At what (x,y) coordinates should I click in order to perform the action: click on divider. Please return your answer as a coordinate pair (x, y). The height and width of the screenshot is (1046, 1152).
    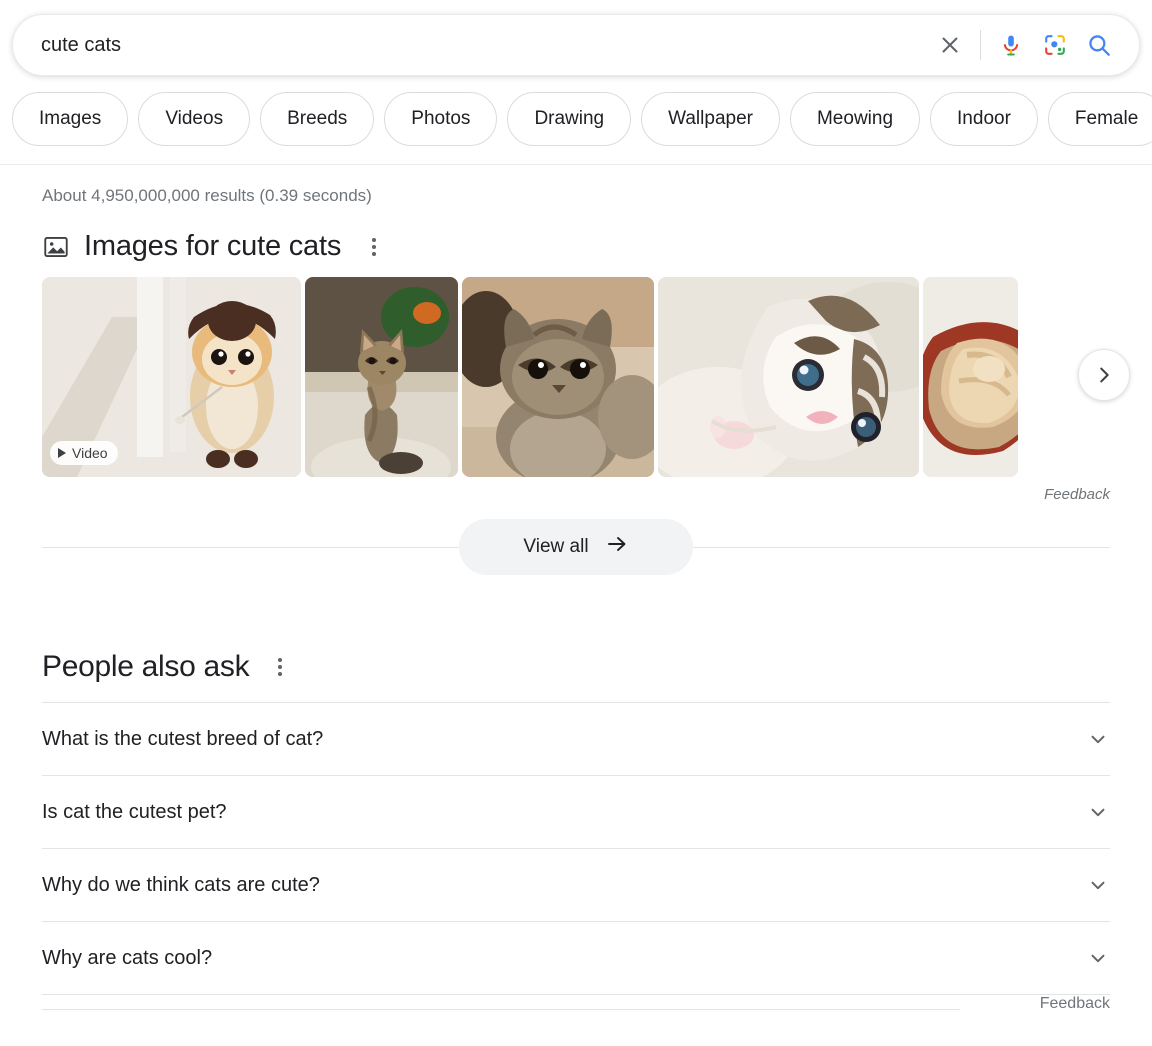
    Looking at the image, I should click on (501, 1009).